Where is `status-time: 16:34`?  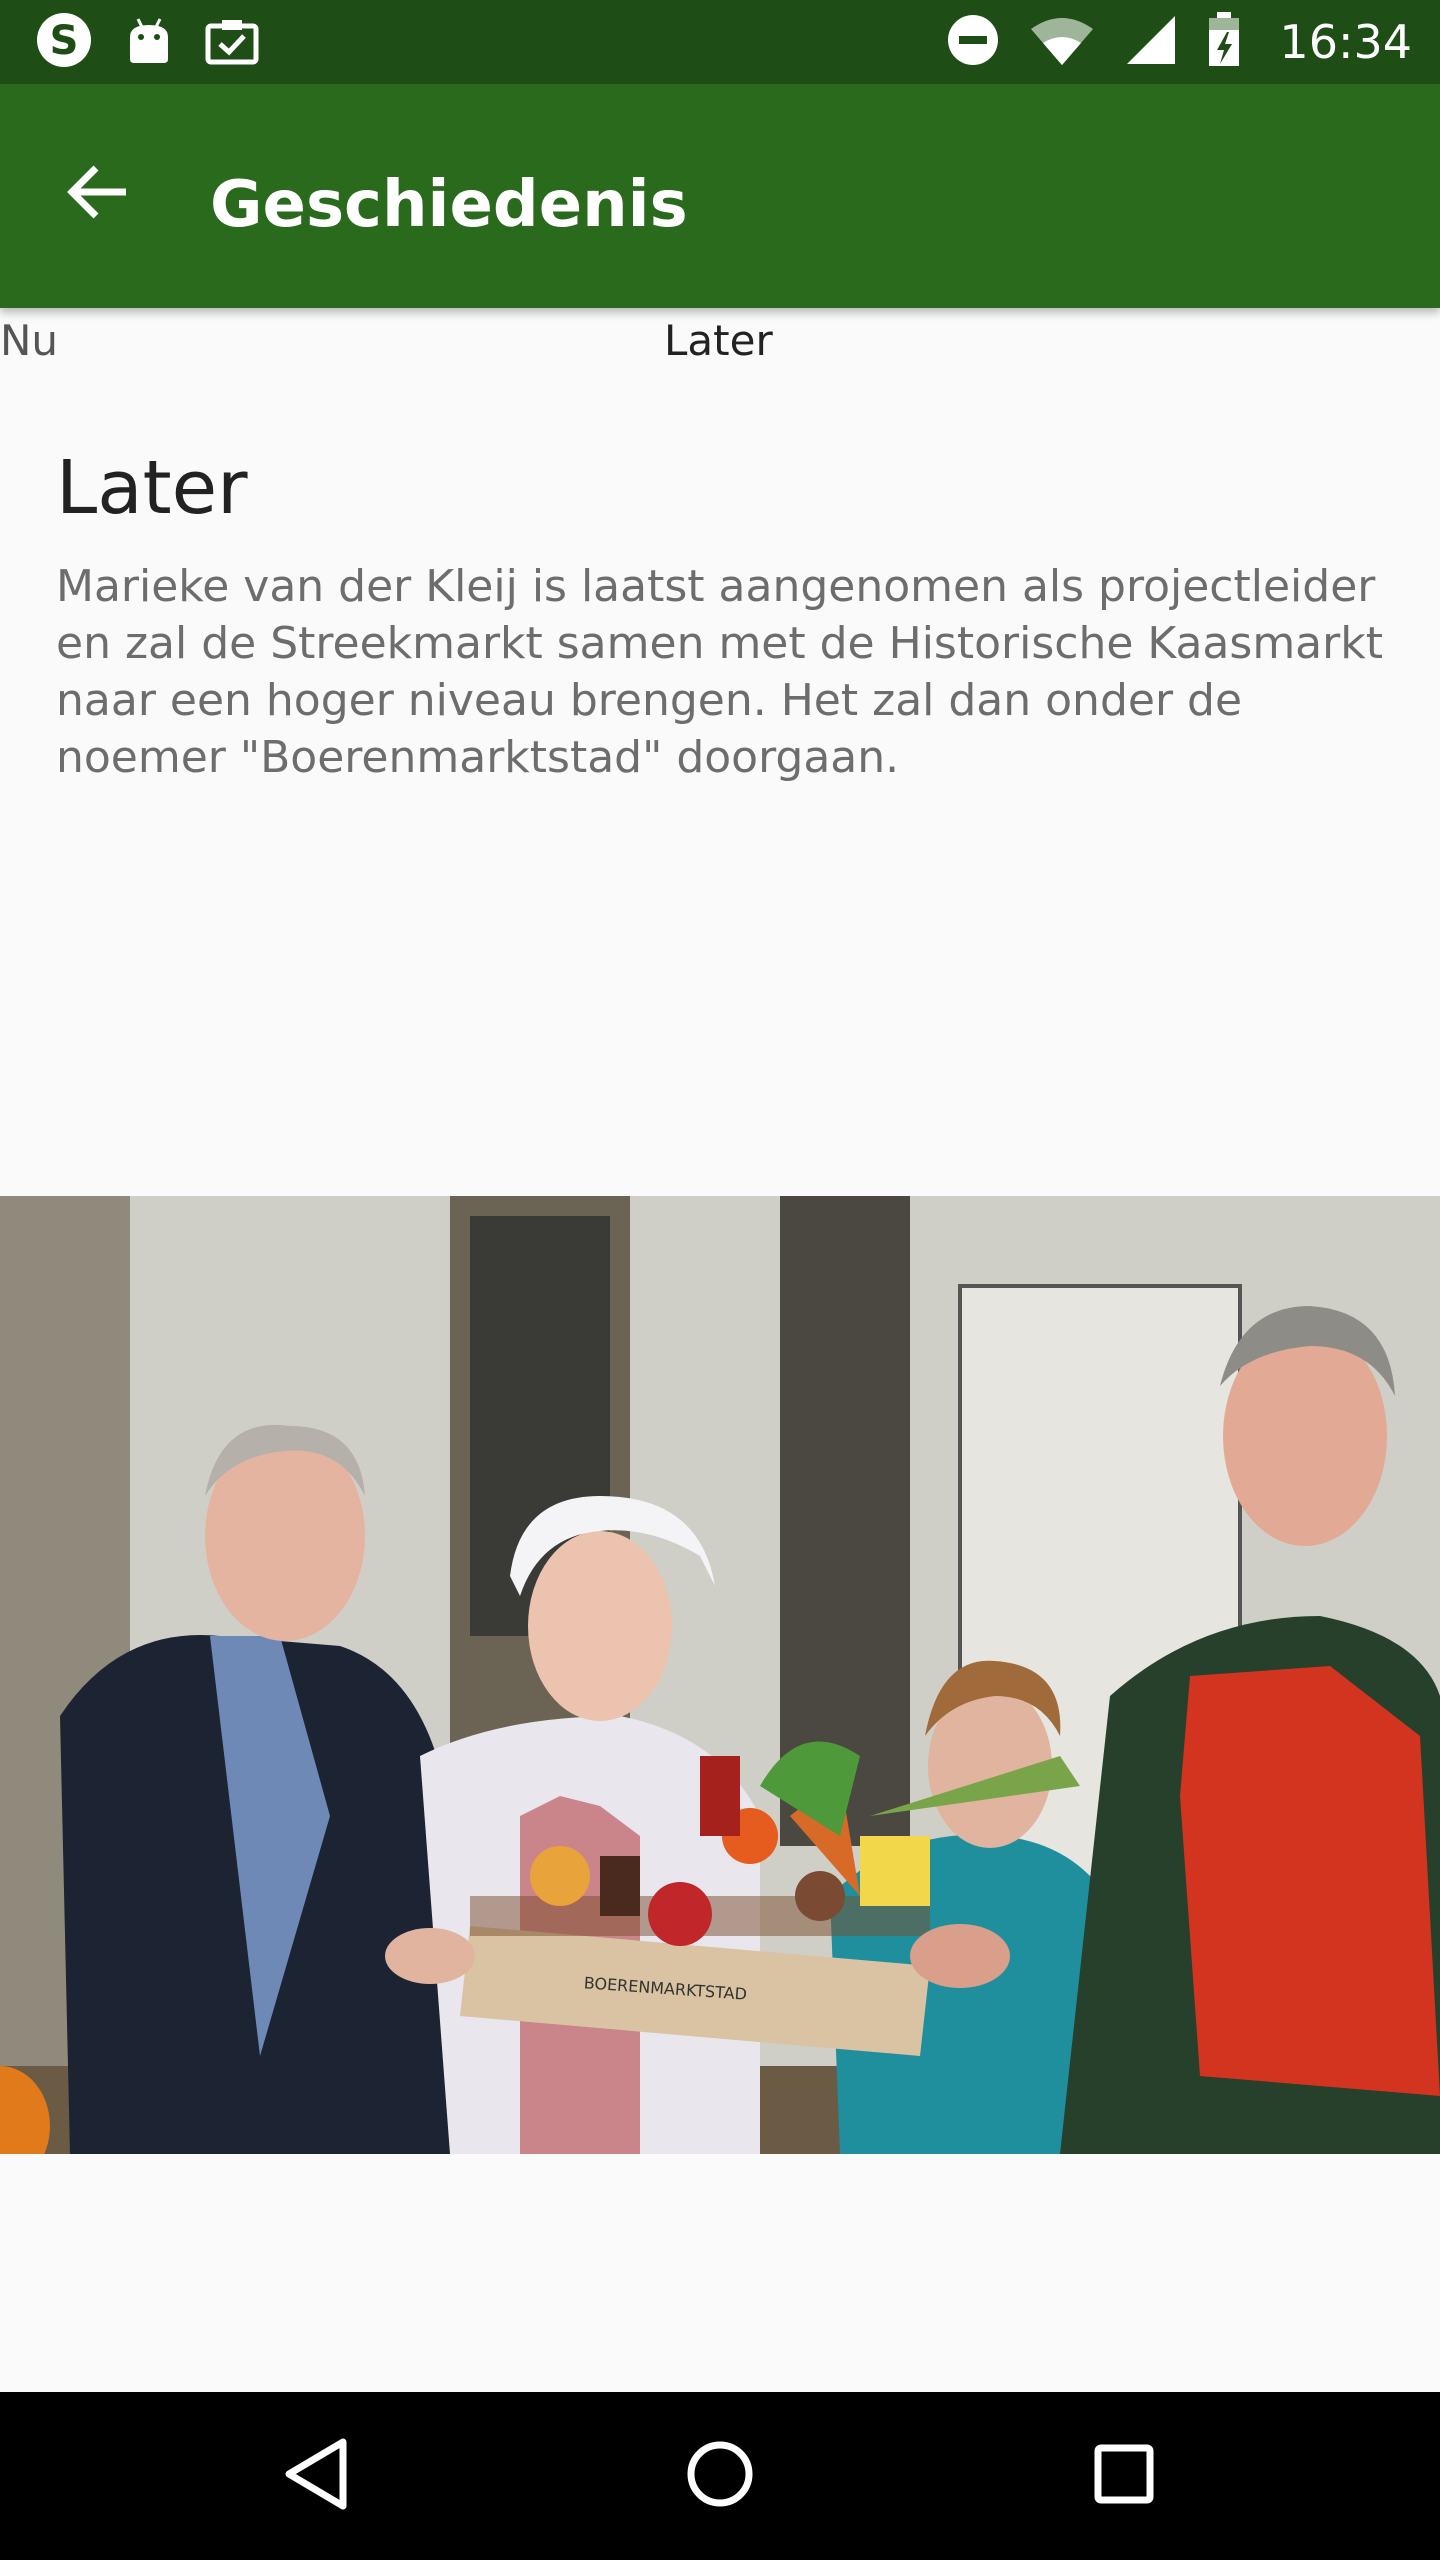 status-time: 16:34 is located at coordinates (1345, 42).